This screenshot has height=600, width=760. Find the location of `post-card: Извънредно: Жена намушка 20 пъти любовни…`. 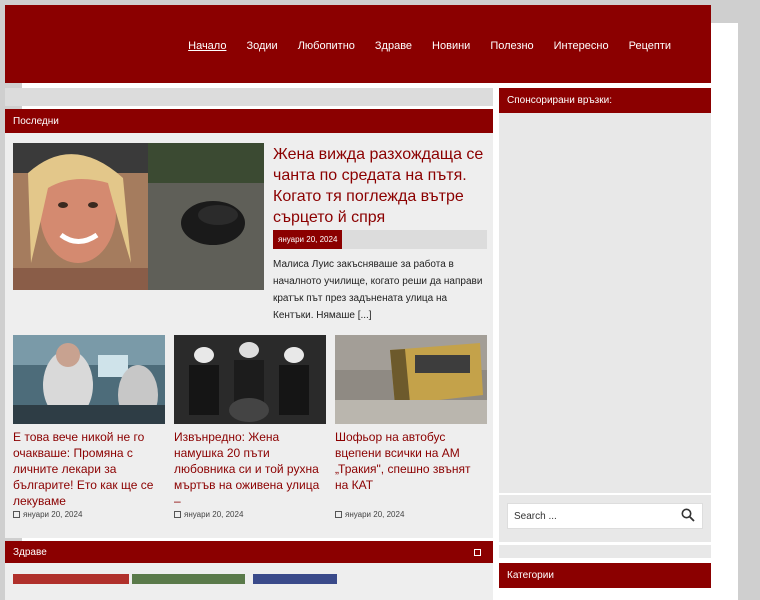

post-card: Извънредно: Жена намушка 20 пъти любовни… is located at coordinates (250, 427).